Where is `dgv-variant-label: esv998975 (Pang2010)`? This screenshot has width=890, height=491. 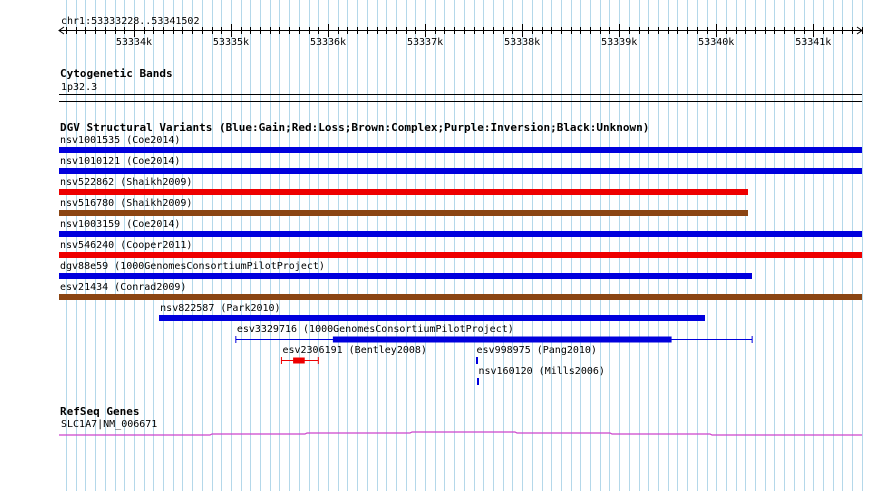
dgv-variant-label: esv998975 (Pang2010) is located at coordinates (536, 350).